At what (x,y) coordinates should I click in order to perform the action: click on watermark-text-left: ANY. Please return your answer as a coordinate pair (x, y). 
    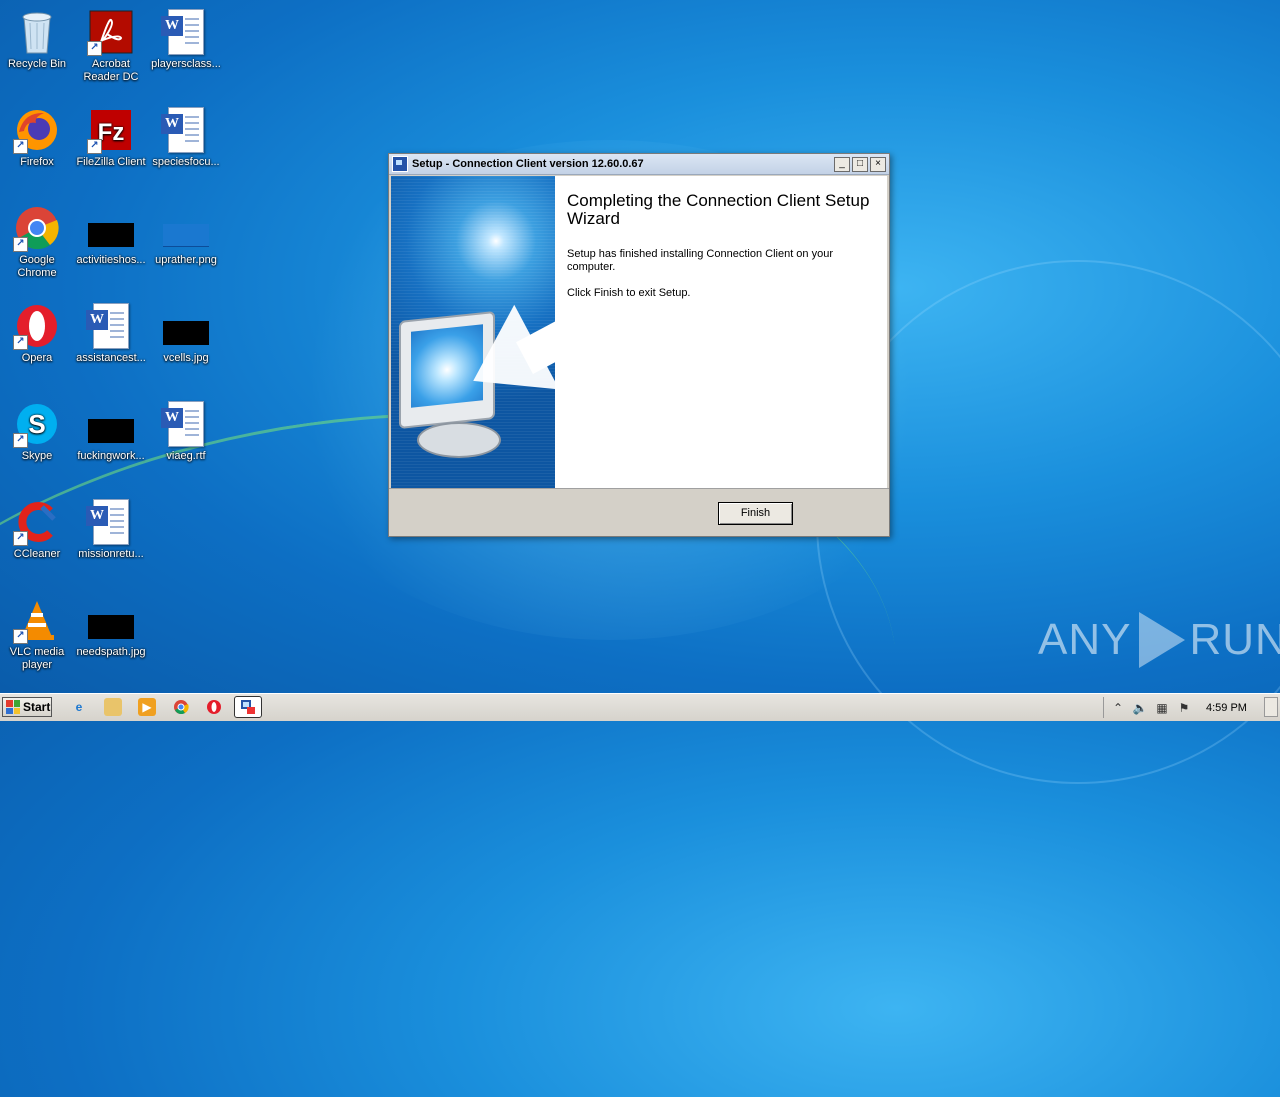
    Looking at the image, I should click on (1085, 639).